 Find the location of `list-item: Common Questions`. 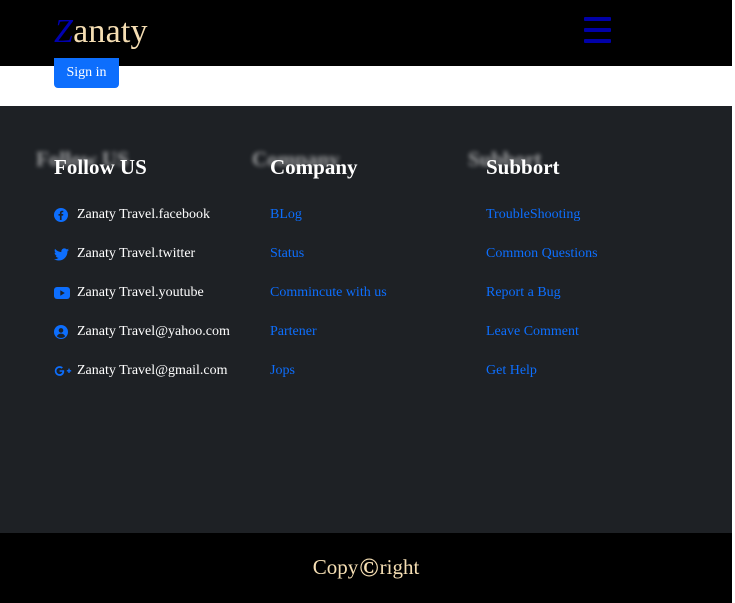

list-item: Common Questions is located at coordinates (586, 260).